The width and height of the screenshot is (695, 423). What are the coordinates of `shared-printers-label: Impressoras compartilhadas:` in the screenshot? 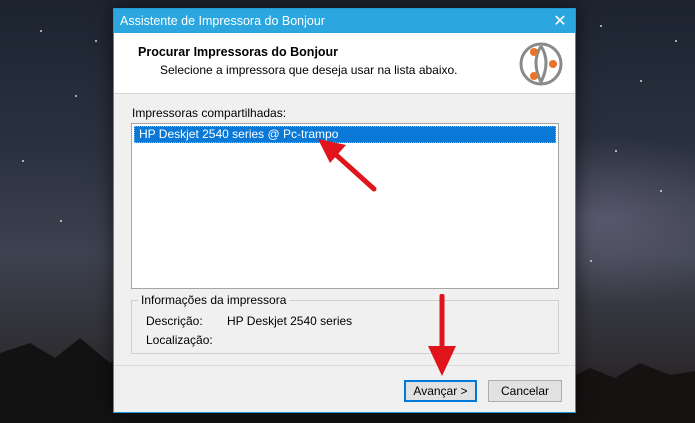 It's located at (209, 113).